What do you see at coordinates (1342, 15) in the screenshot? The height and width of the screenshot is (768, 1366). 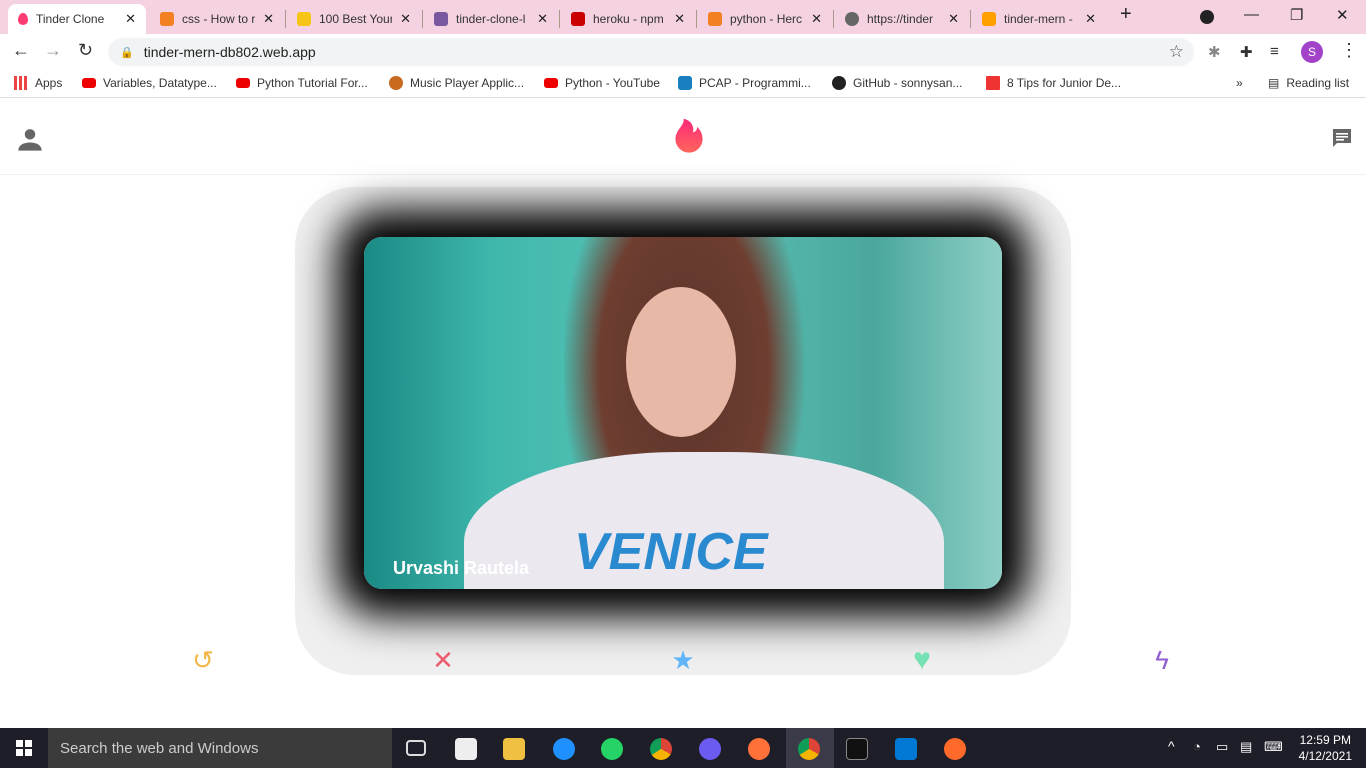 I see `window-close-button: ✕` at bounding box center [1342, 15].